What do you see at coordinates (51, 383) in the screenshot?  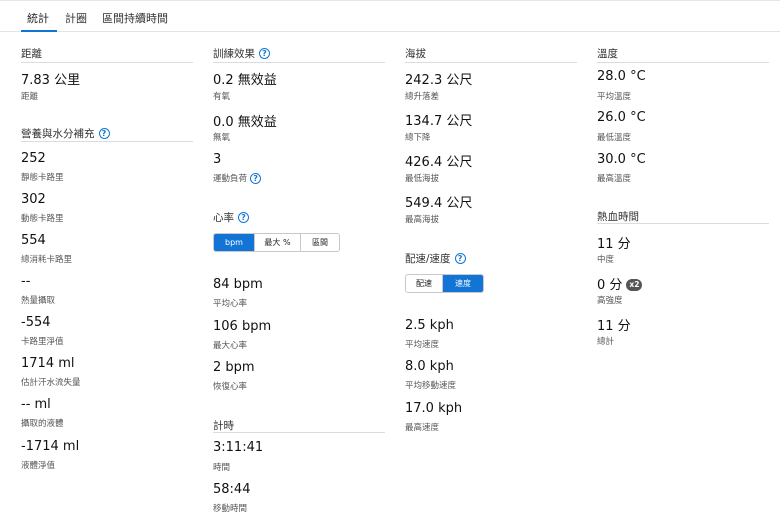 I see `sweat-loss-label: 估計汗水流失量` at bounding box center [51, 383].